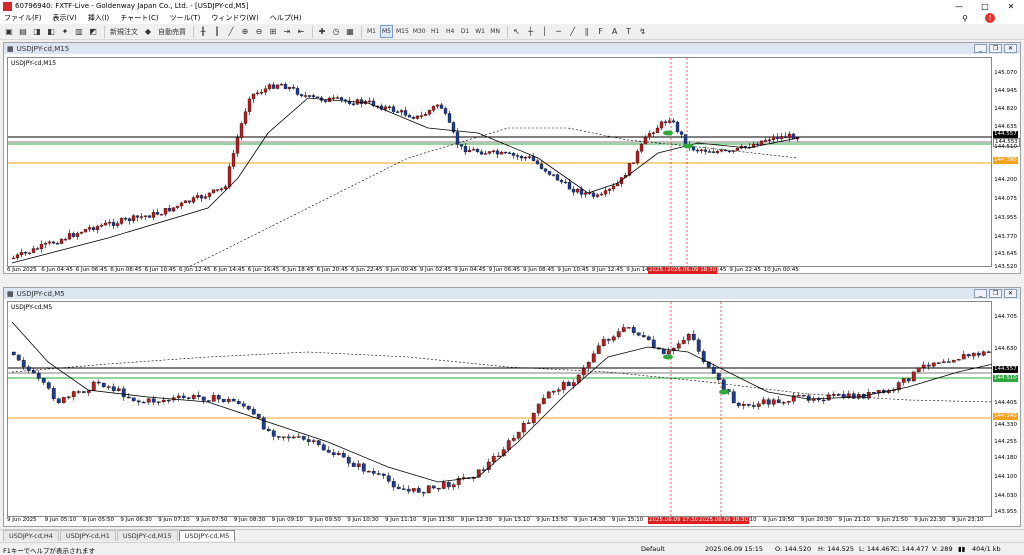  I want to click on autoscroll-icon: ⇥, so click(287, 31).